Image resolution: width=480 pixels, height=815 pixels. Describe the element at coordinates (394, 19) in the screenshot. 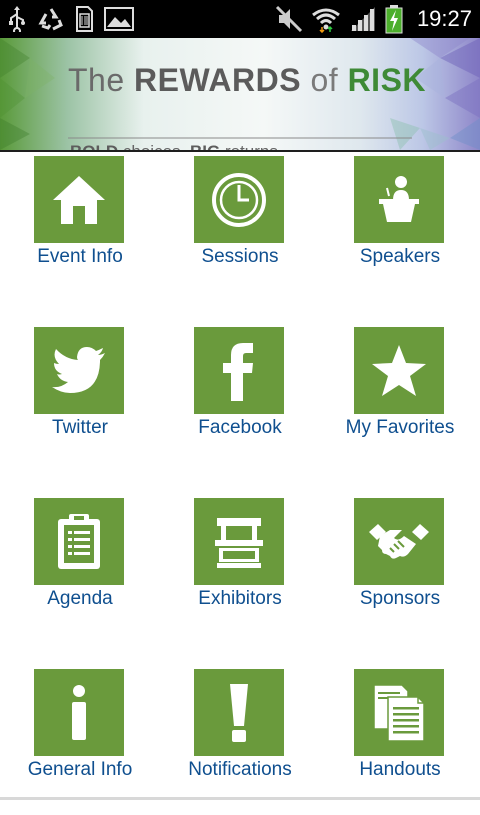

I see `battery-charging-icon` at that location.